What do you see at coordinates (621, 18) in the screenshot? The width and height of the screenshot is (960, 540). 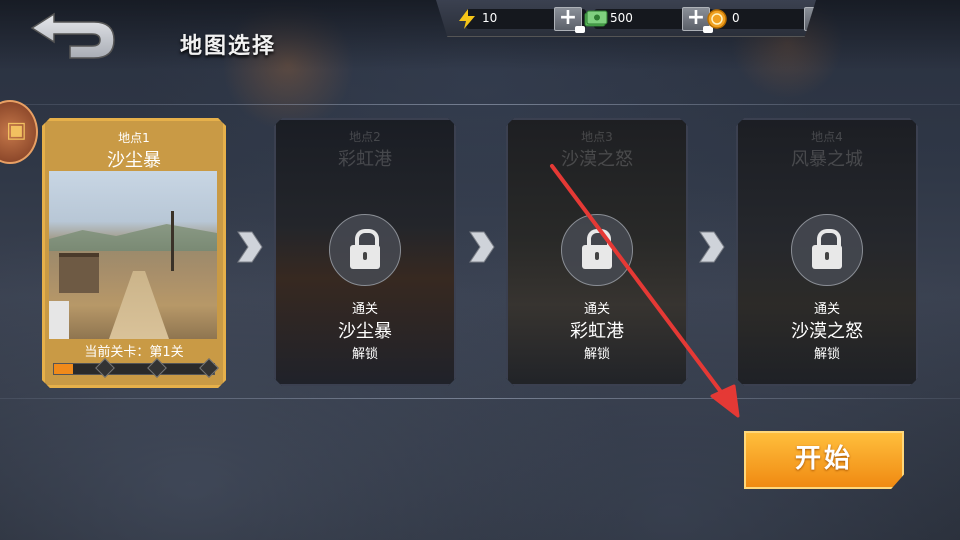 I see `cash-value: 500` at bounding box center [621, 18].